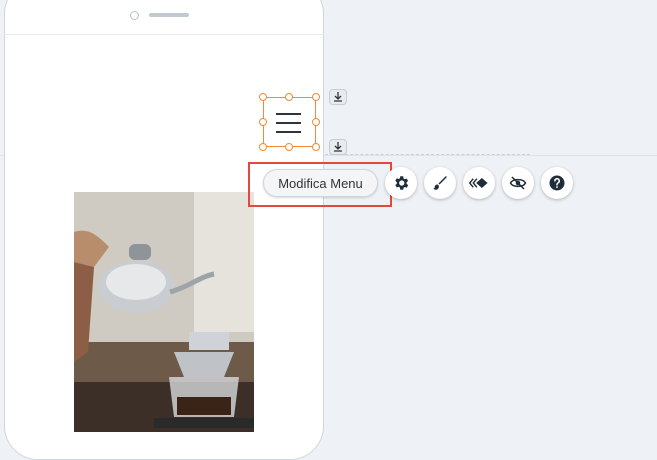 The image size is (657, 460). Describe the element at coordinates (263, 147) in the screenshot. I see `resize-handle-bottom-left` at that location.